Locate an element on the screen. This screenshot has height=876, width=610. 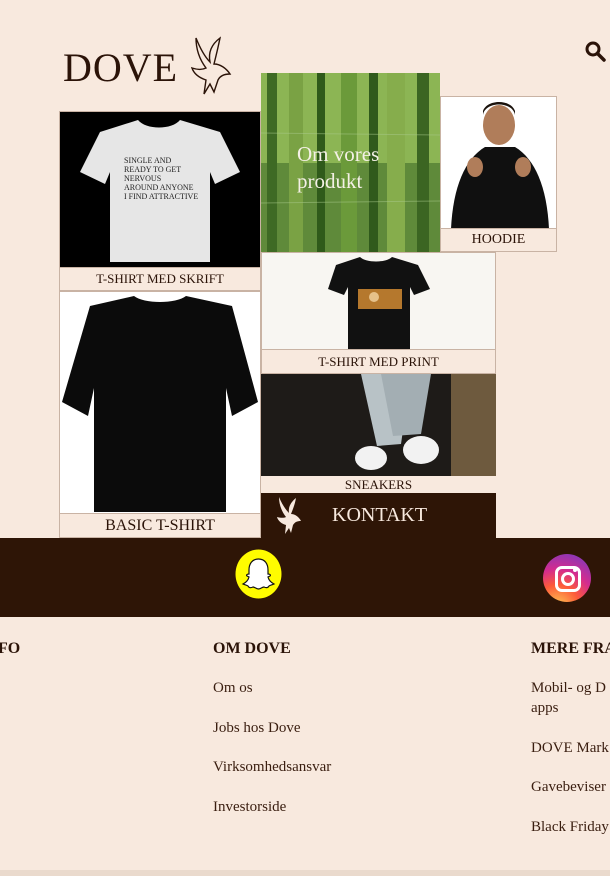
tile-hoodie: HOODIE is located at coordinates (498, 174).